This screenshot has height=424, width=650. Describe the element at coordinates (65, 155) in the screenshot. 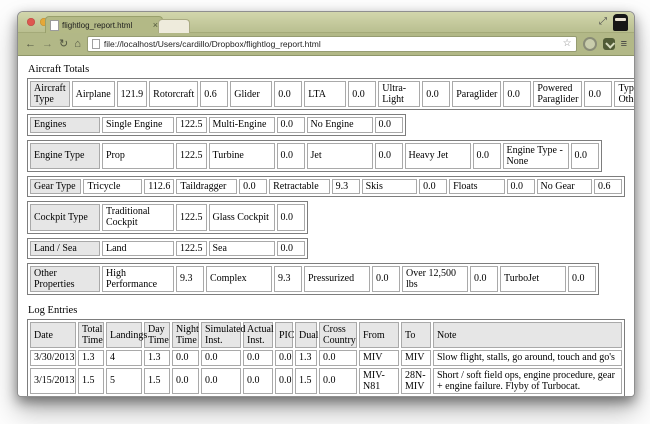

I see `category-label: Engine Type` at that location.